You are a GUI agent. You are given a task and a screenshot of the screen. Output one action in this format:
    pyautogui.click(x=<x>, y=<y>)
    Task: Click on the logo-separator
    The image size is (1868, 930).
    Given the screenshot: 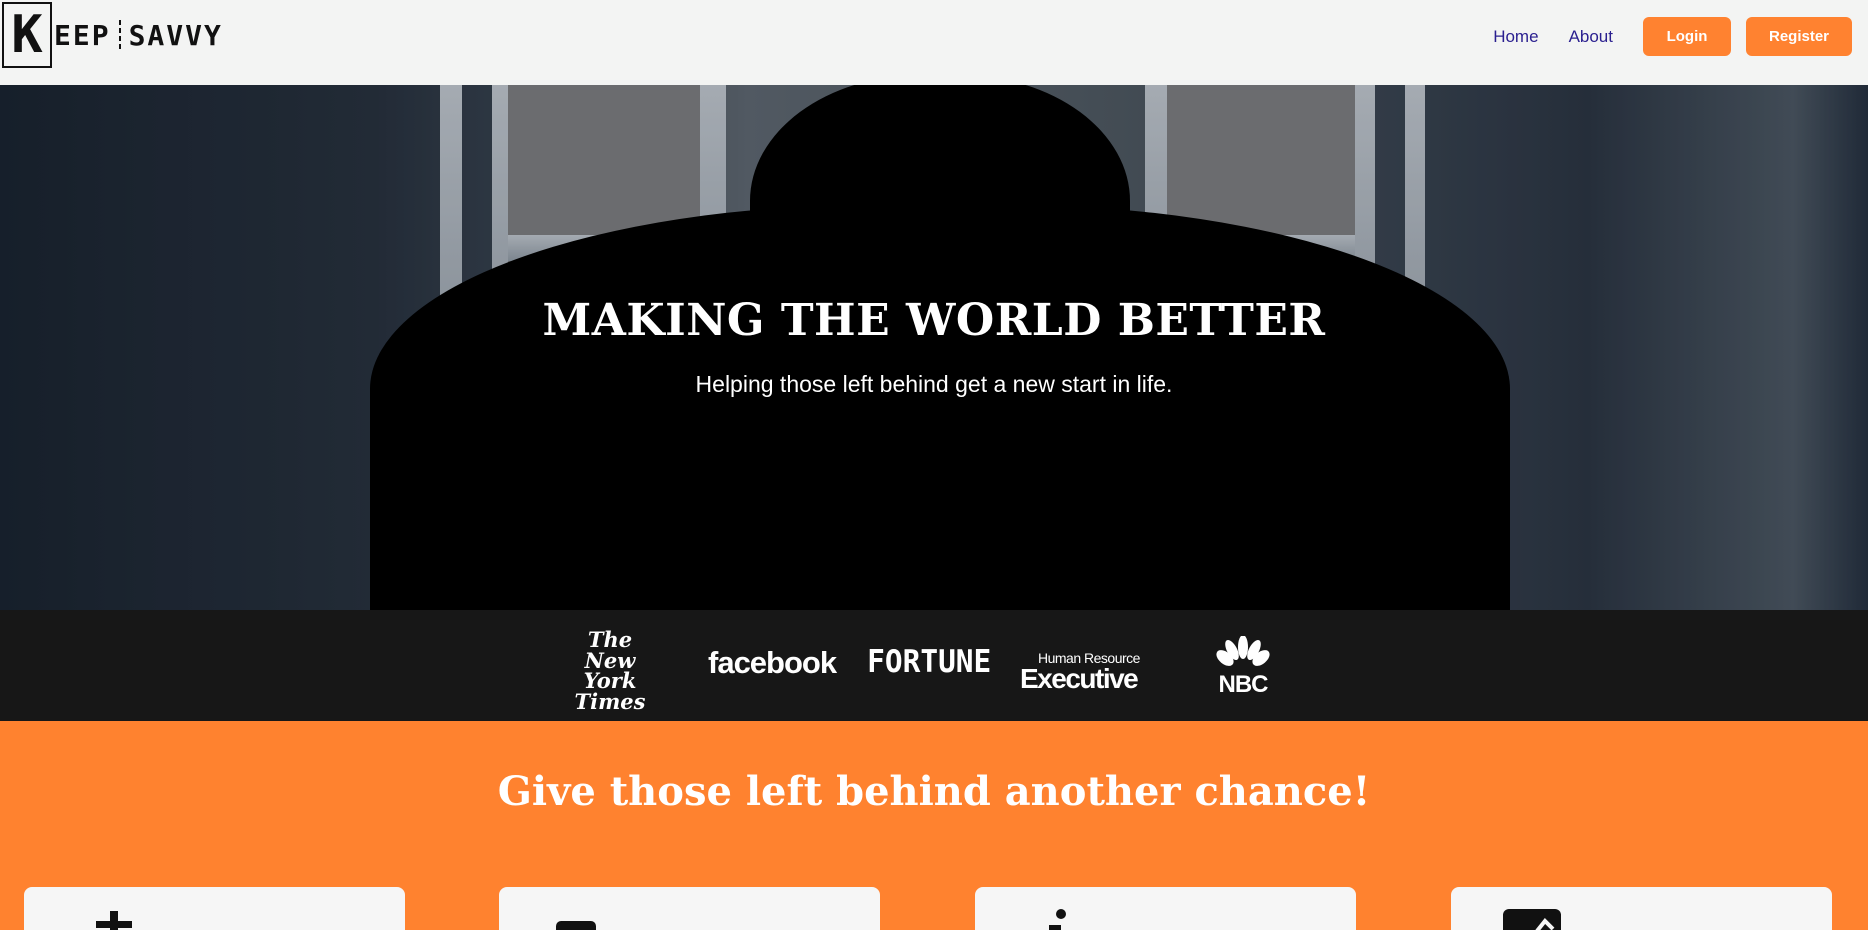 What is the action you would take?
    pyautogui.click(x=119, y=35)
    